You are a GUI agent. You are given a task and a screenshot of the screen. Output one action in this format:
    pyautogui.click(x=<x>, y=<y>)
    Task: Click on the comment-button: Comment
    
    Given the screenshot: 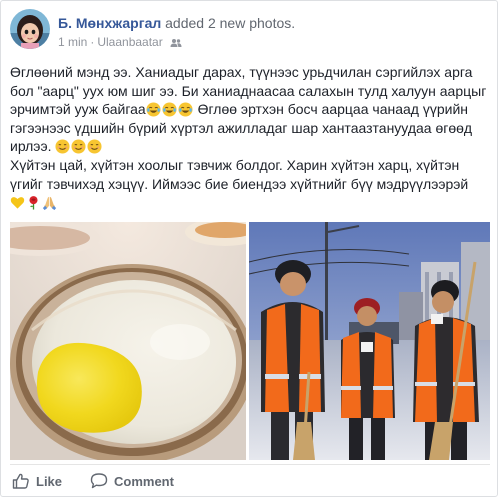 What is the action you would take?
    pyautogui.click(x=132, y=481)
    